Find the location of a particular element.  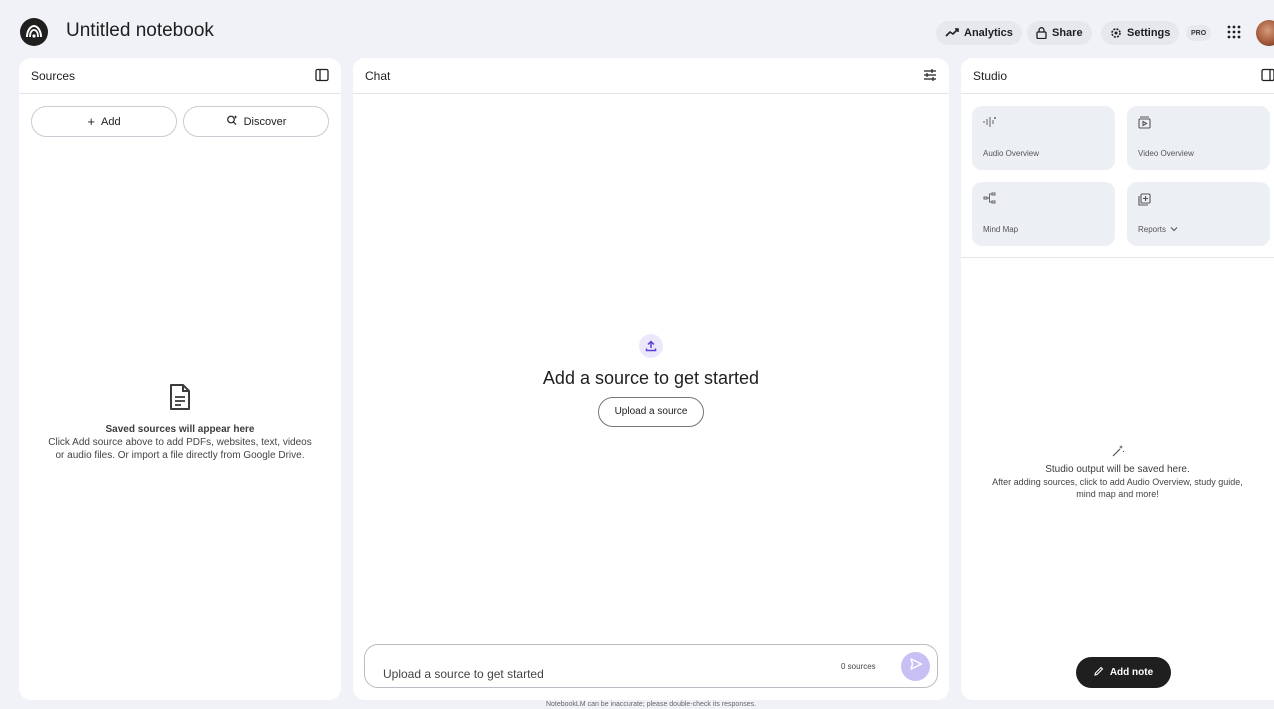

sources-empty-title: Saved sources will appear here is located at coordinates (180, 429).